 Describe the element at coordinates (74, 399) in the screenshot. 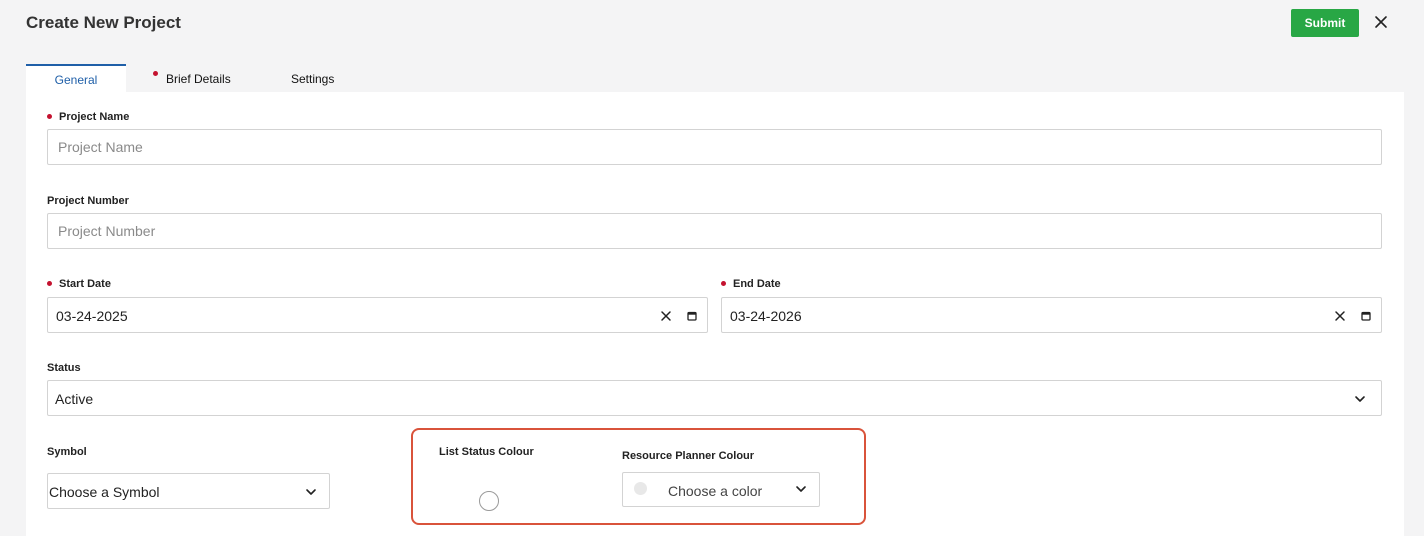

I see `status-value: Active` at that location.